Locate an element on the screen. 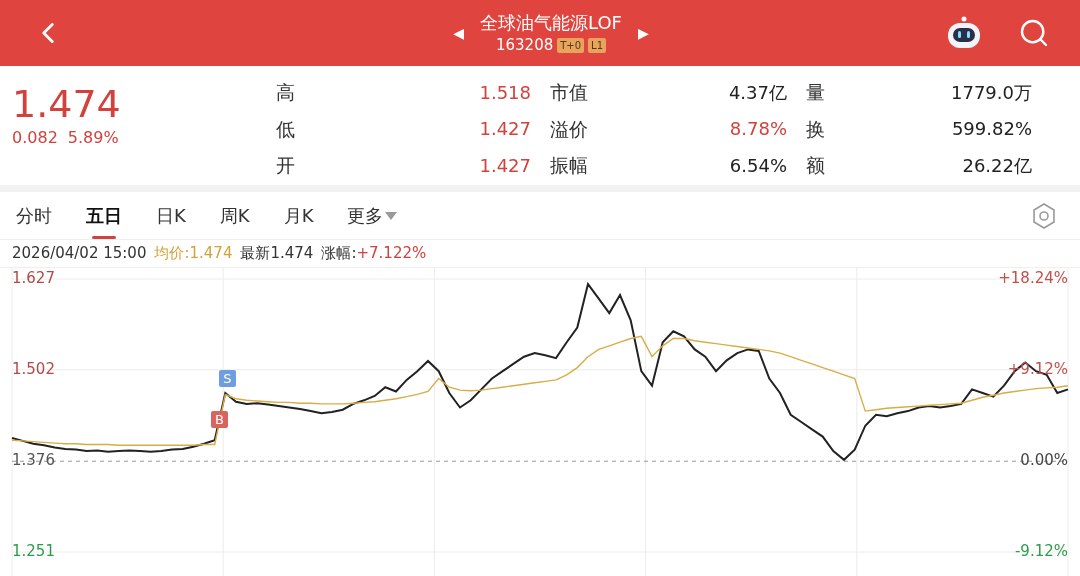  tag: T+0 is located at coordinates (571, 45).